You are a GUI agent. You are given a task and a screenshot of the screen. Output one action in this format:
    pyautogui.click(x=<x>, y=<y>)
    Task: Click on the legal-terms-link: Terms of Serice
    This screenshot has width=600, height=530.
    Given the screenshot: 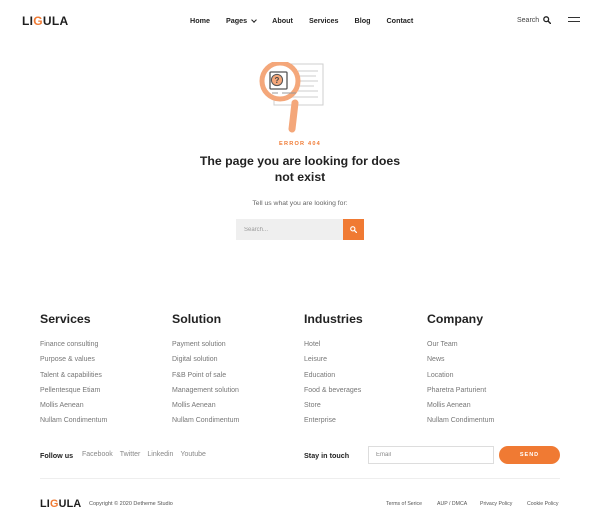 What is the action you would take?
    pyautogui.click(x=404, y=504)
    